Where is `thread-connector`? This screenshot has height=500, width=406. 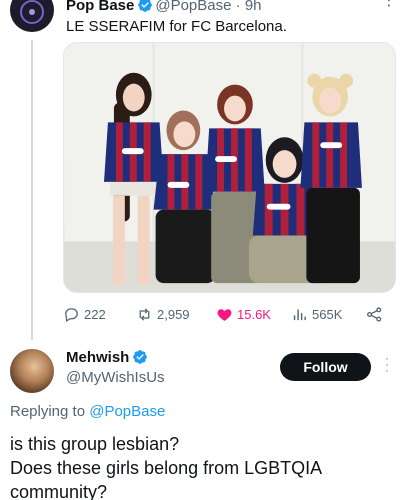
thread-connector is located at coordinates (32, 190).